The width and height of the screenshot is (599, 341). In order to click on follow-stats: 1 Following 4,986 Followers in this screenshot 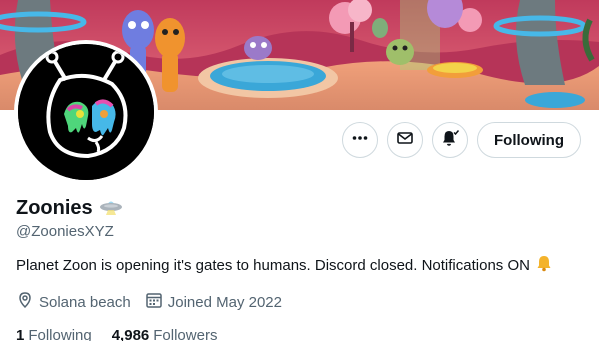, I will do `click(299, 334)`.